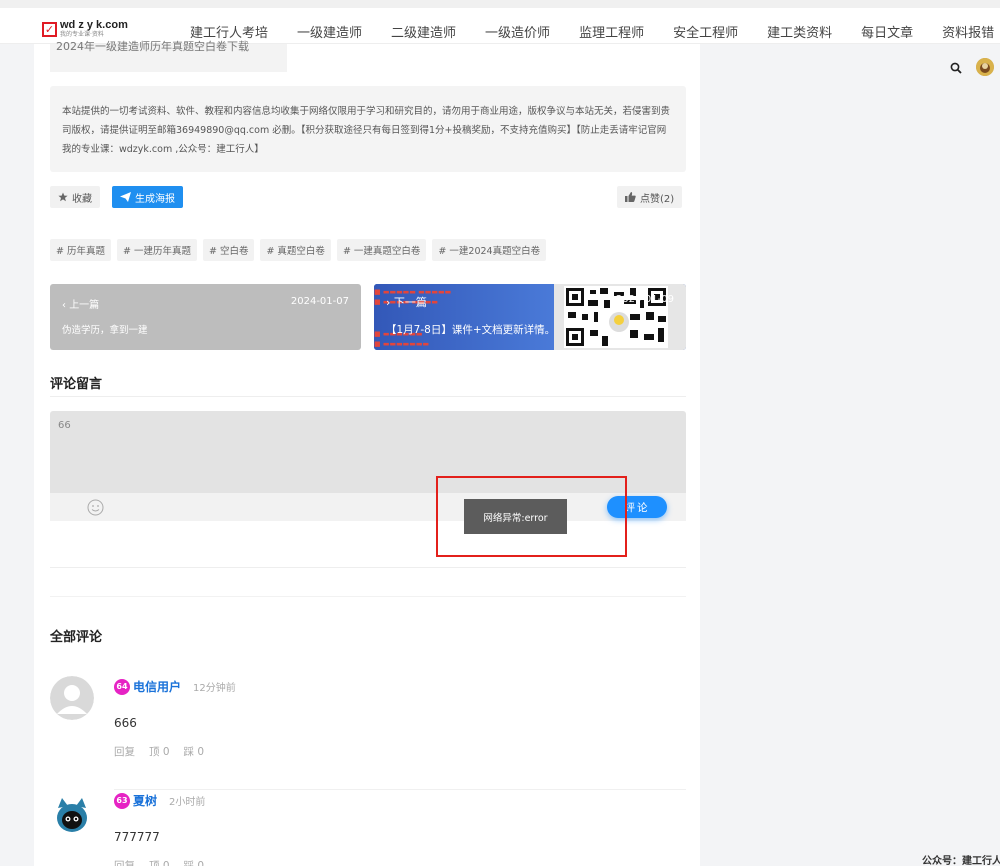  What do you see at coordinates (82, 199) in the screenshot?
I see `favorite-label: 收藏` at bounding box center [82, 199].